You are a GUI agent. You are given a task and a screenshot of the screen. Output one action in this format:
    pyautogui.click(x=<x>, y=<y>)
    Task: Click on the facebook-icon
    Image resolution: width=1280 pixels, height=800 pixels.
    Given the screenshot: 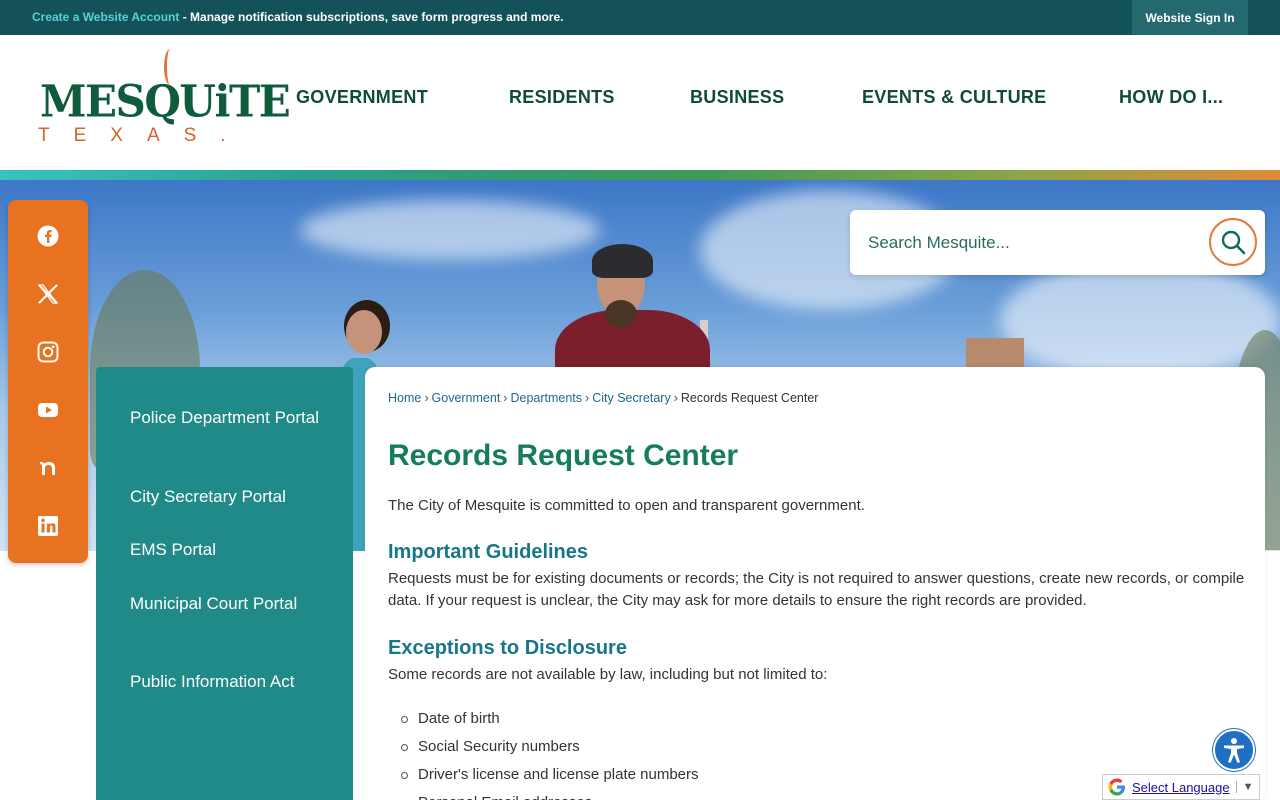 What is the action you would take?
    pyautogui.click(x=48, y=236)
    